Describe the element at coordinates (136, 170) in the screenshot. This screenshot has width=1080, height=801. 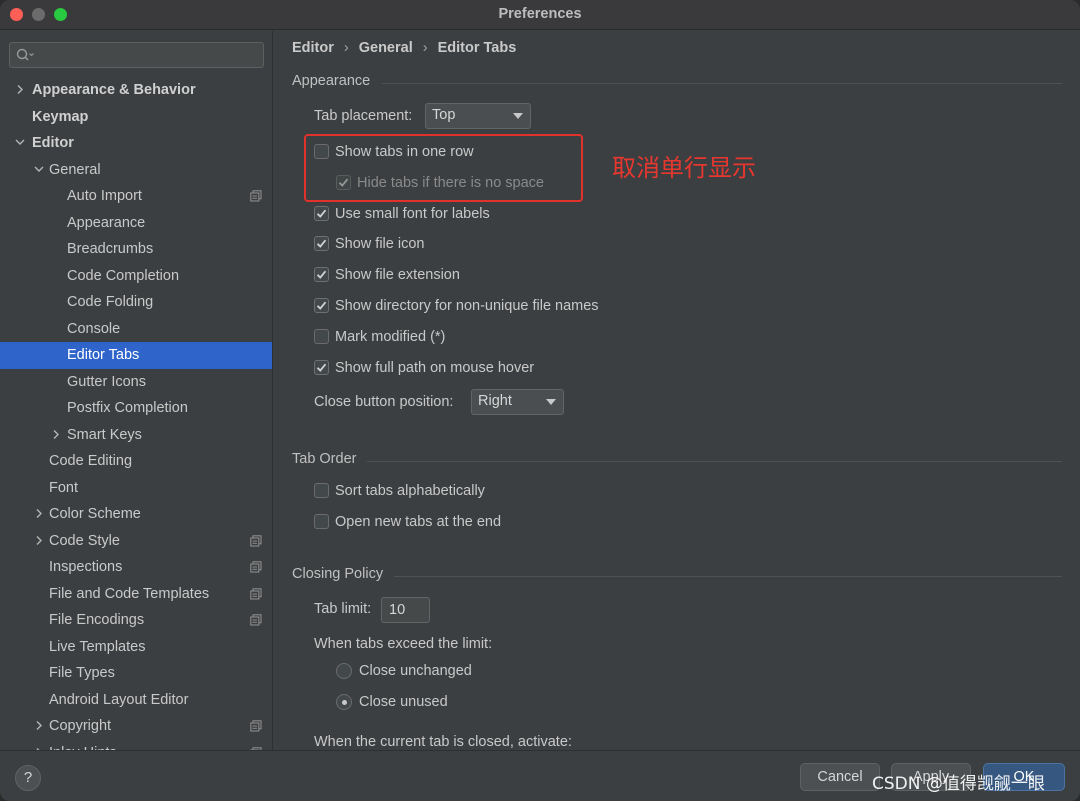
I see `sidebar-item-general: General` at that location.